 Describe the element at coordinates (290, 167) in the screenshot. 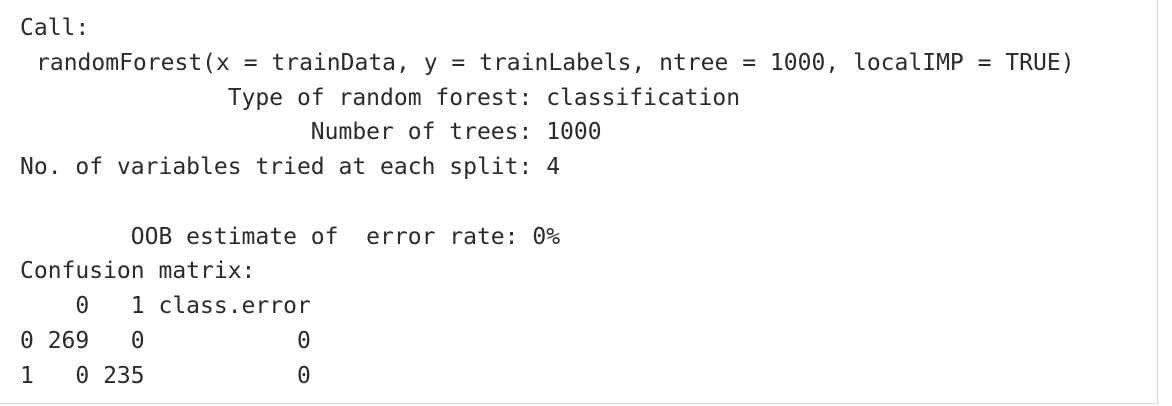

I see `variables-tried-line: No. of variables tried at each split: 4` at that location.